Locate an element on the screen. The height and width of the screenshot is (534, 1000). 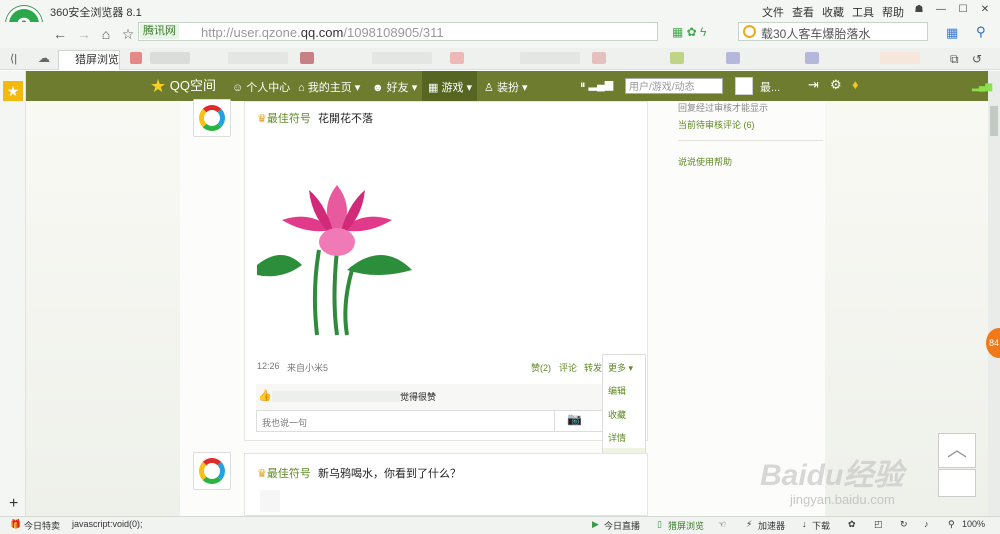
download-icon: ↓ is located at coordinates (804, 524).